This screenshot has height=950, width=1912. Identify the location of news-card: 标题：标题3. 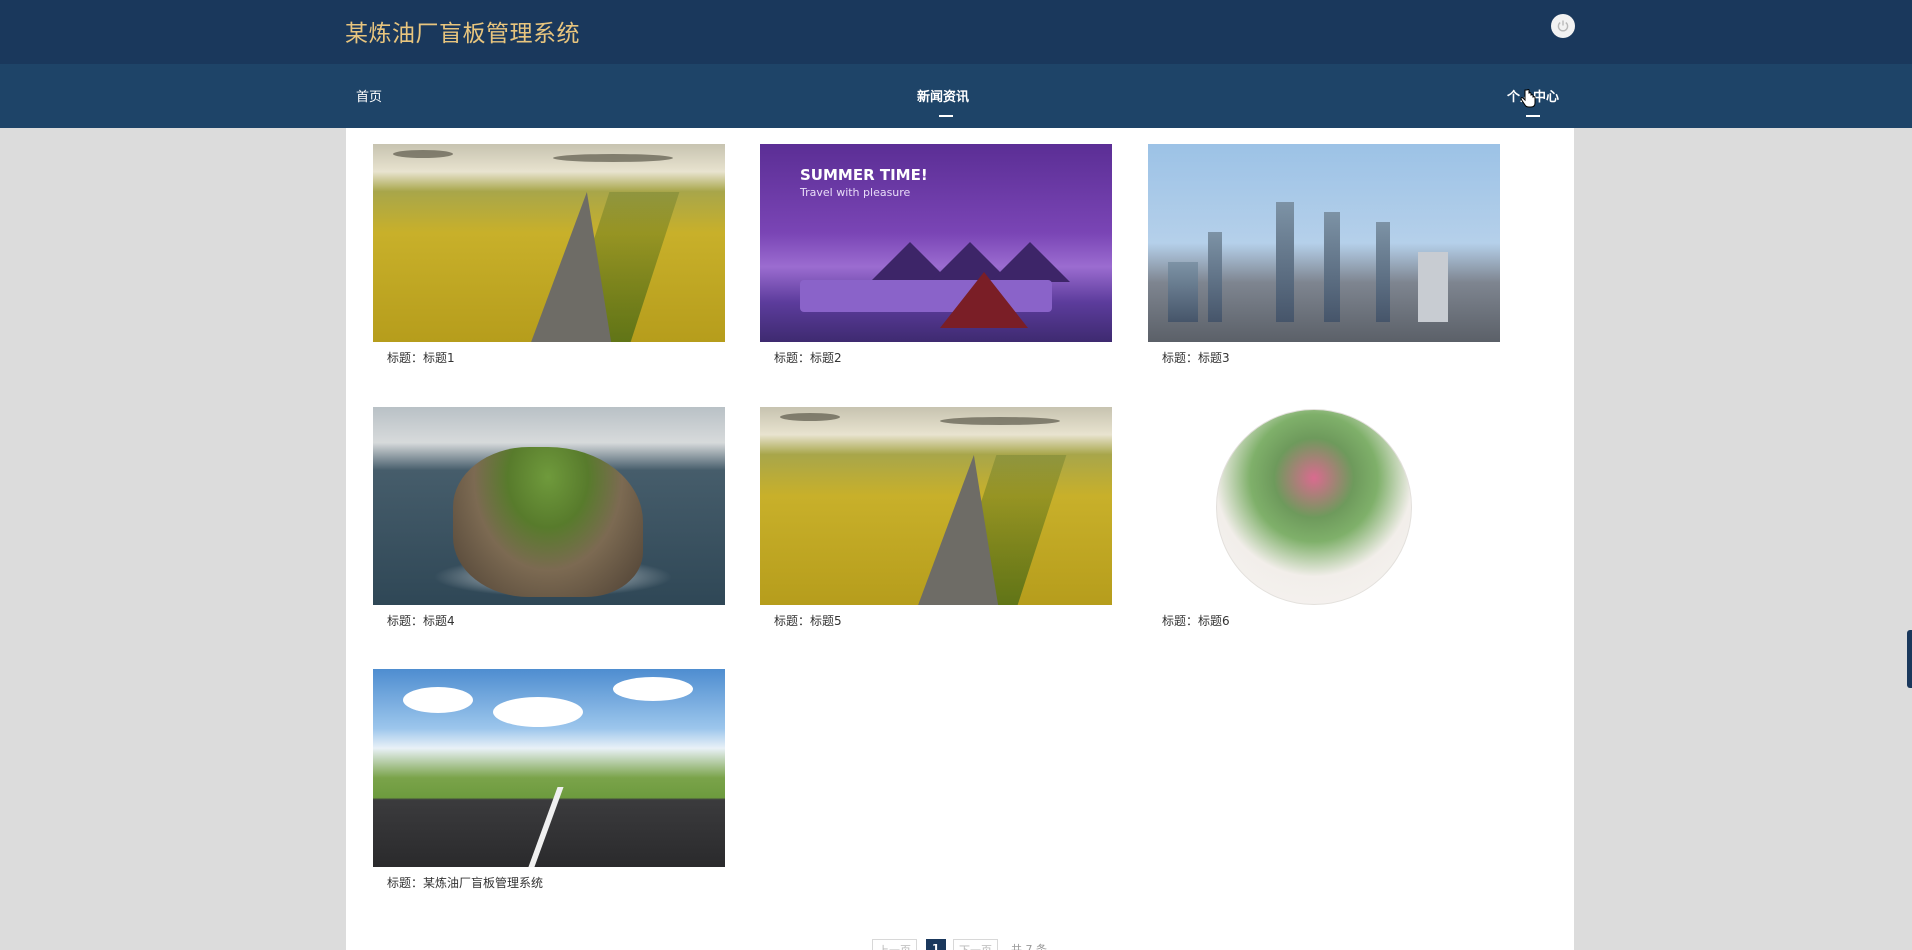
(1324, 255).